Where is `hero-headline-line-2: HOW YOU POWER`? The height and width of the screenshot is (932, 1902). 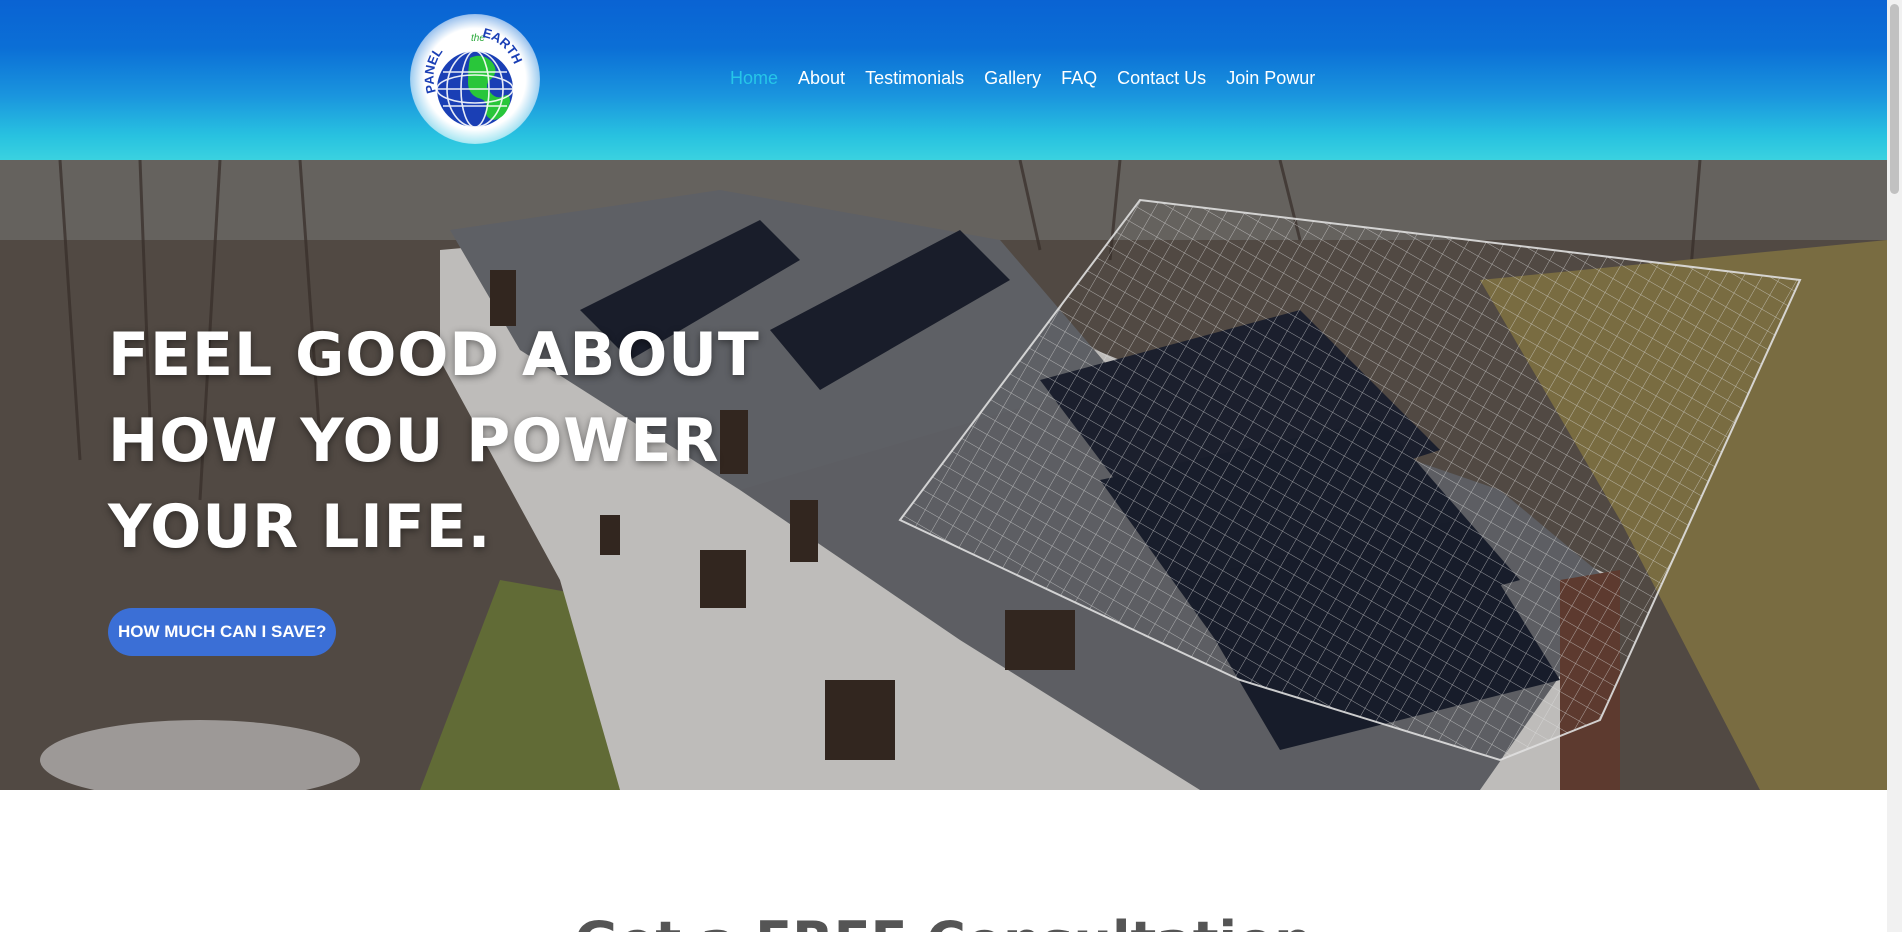 hero-headline-line-2: HOW YOU POWER is located at coordinates (414, 441).